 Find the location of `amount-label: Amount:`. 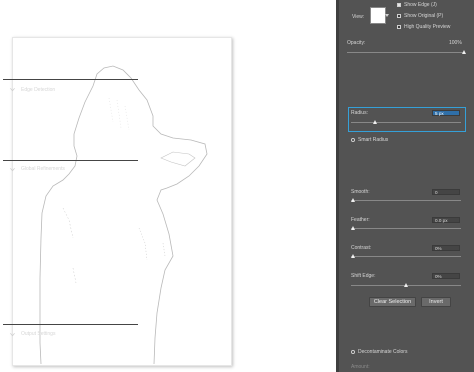

amount-label: Amount: is located at coordinates (360, 367).